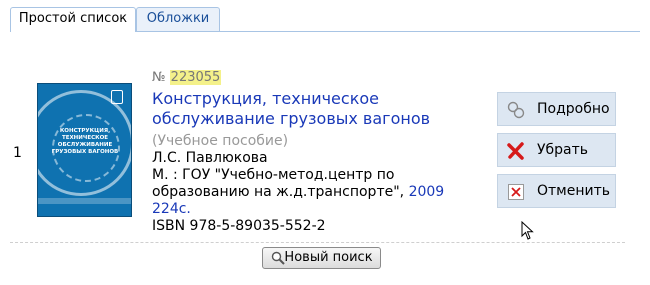 This screenshot has width=650, height=285. What do you see at coordinates (527, 230) in the screenshot?
I see `mouse-cursor-icon` at bounding box center [527, 230].